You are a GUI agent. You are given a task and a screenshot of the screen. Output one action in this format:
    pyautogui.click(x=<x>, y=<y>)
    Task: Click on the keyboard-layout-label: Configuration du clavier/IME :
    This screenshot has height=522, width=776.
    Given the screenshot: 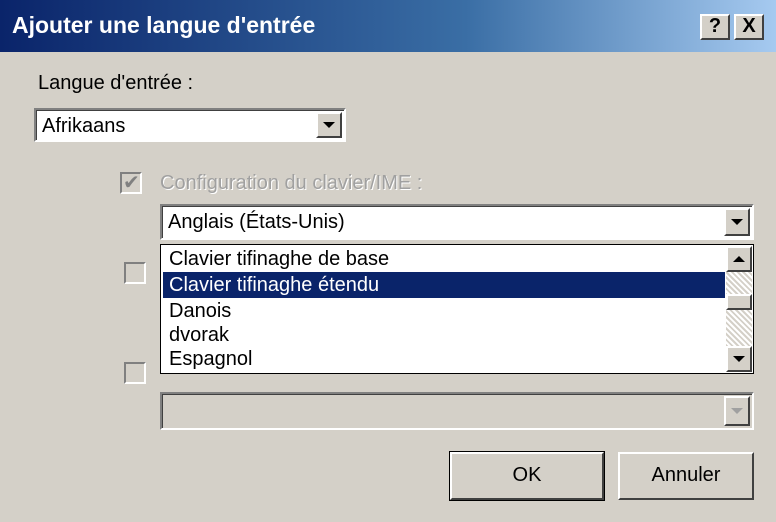 What is the action you would take?
    pyautogui.click(x=291, y=183)
    